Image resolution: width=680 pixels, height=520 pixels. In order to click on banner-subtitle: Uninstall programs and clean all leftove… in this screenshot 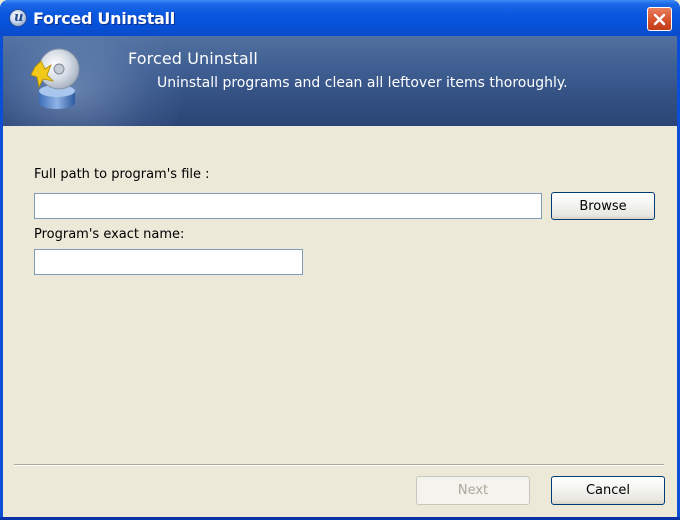, I will do `click(362, 83)`.